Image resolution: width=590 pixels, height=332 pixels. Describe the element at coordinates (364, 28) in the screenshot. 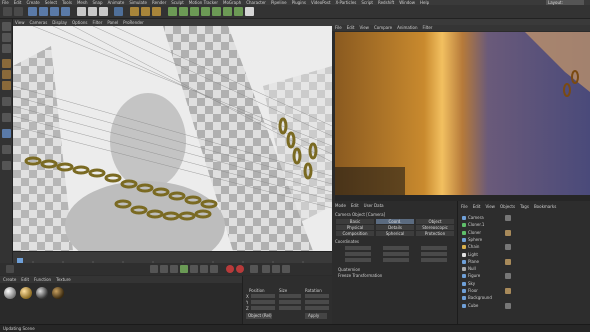

I see `render-menu-view: View` at that location.